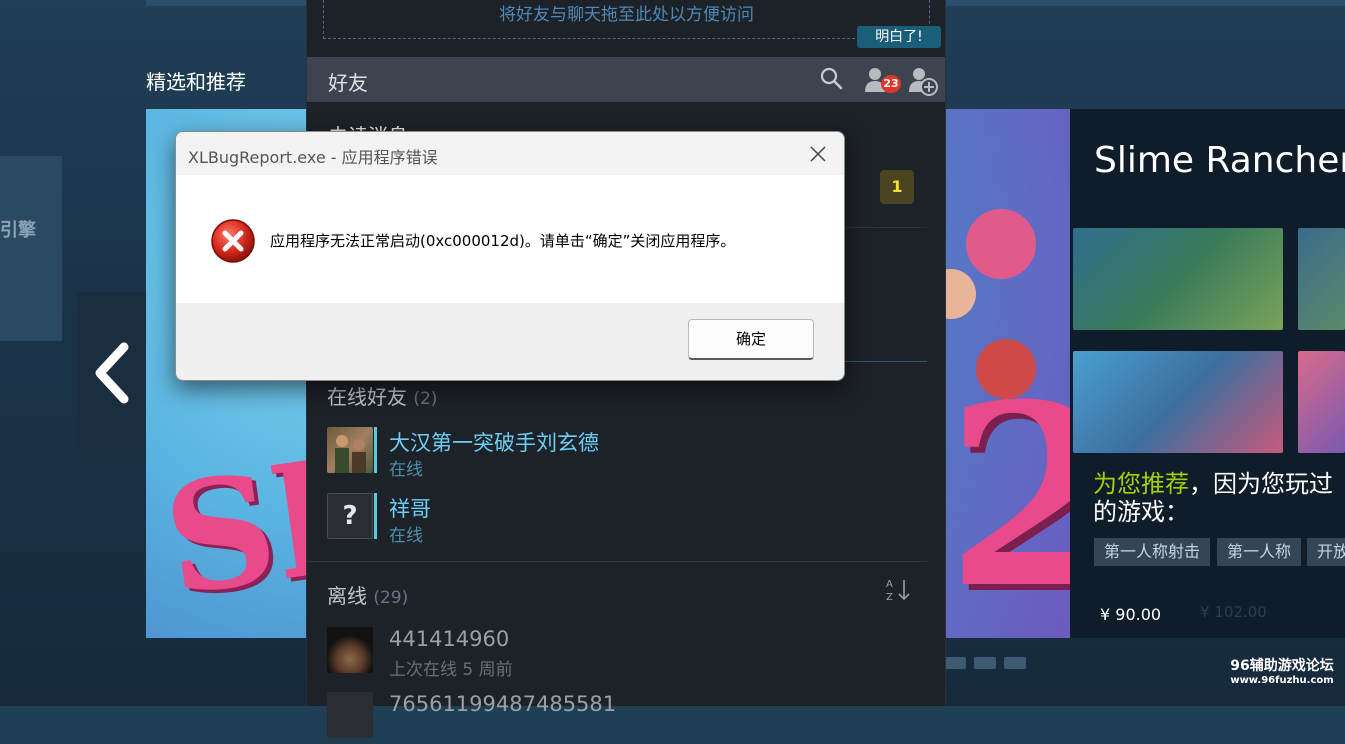 This screenshot has height=744, width=1345. What do you see at coordinates (617, 561) in the screenshot?
I see `divider` at bounding box center [617, 561].